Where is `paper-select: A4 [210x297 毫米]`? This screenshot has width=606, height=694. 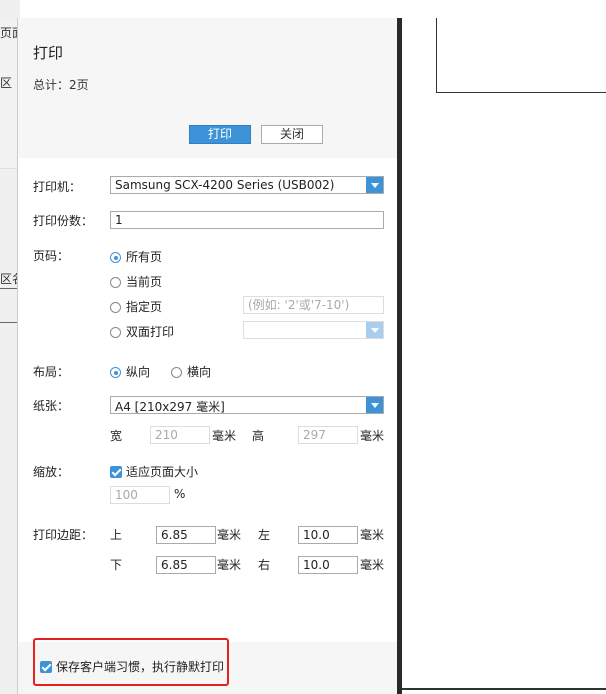 paper-select: A4 [210x297 毫米] is located at coordinates (247, 405).